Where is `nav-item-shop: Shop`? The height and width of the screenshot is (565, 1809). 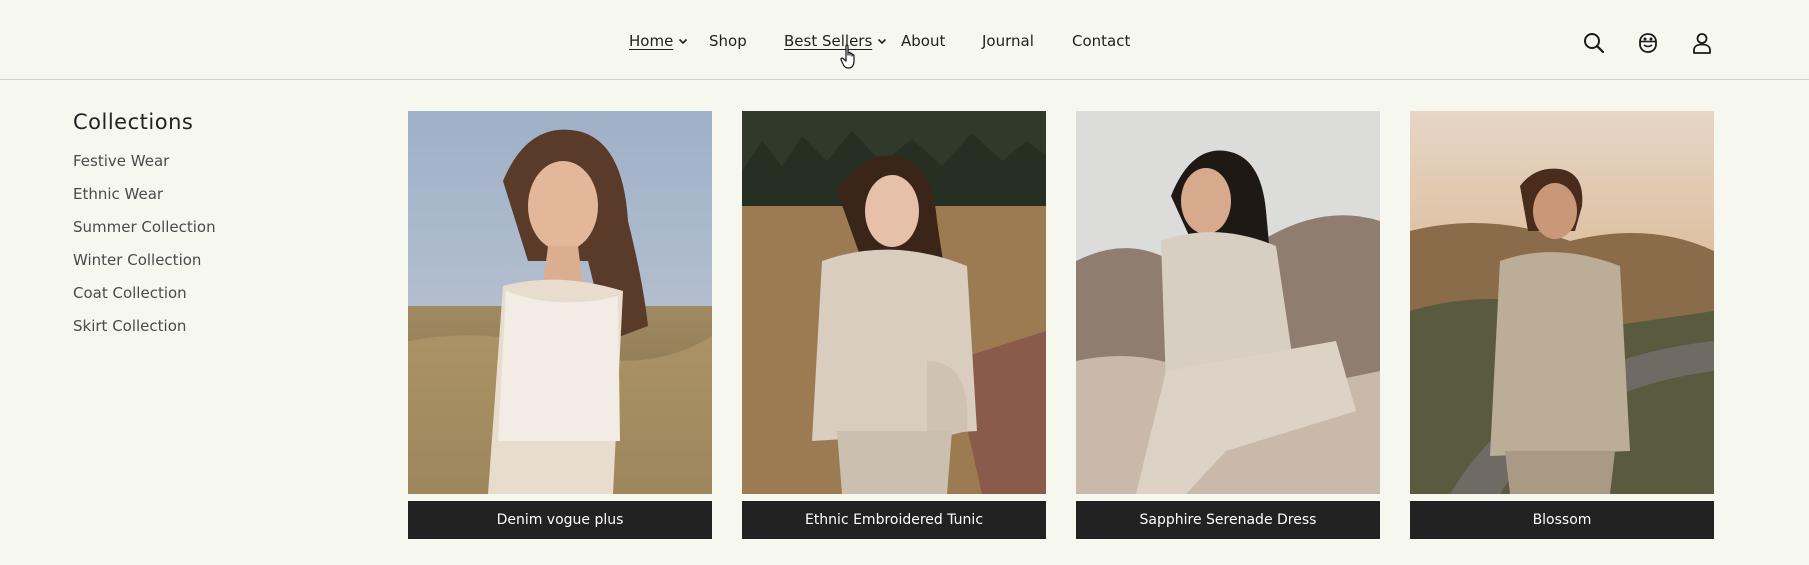 nav-item-shop: Shop is located at coordinates (728, 41).